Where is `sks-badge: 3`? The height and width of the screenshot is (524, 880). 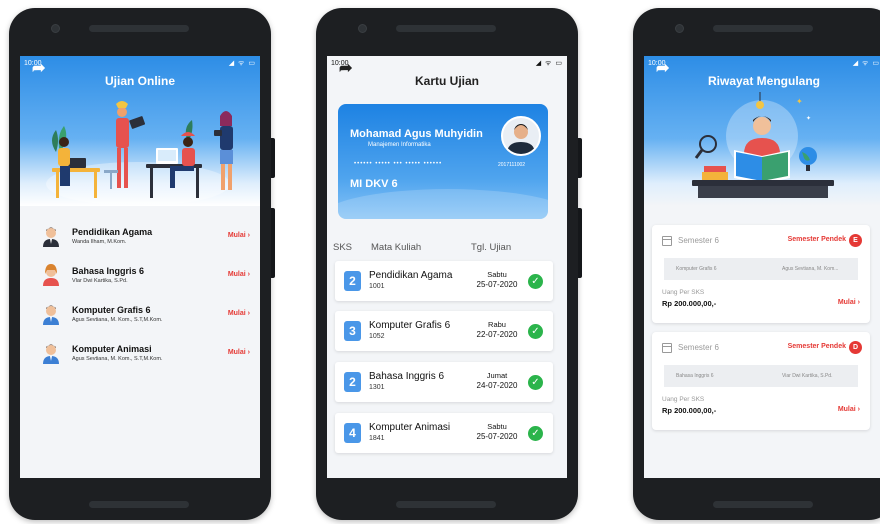 sks-badge: 3 is located at coordinates (352, 331).